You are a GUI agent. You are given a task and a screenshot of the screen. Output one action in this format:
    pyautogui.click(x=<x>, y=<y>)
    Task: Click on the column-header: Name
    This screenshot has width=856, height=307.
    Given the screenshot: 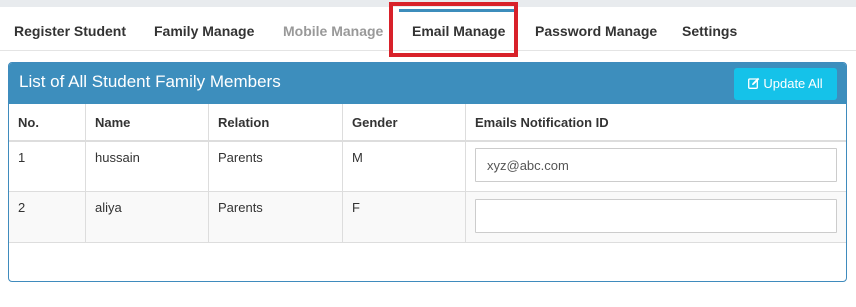 What is the action you would take?
    pyautogui.click(x=147, y=122)
    